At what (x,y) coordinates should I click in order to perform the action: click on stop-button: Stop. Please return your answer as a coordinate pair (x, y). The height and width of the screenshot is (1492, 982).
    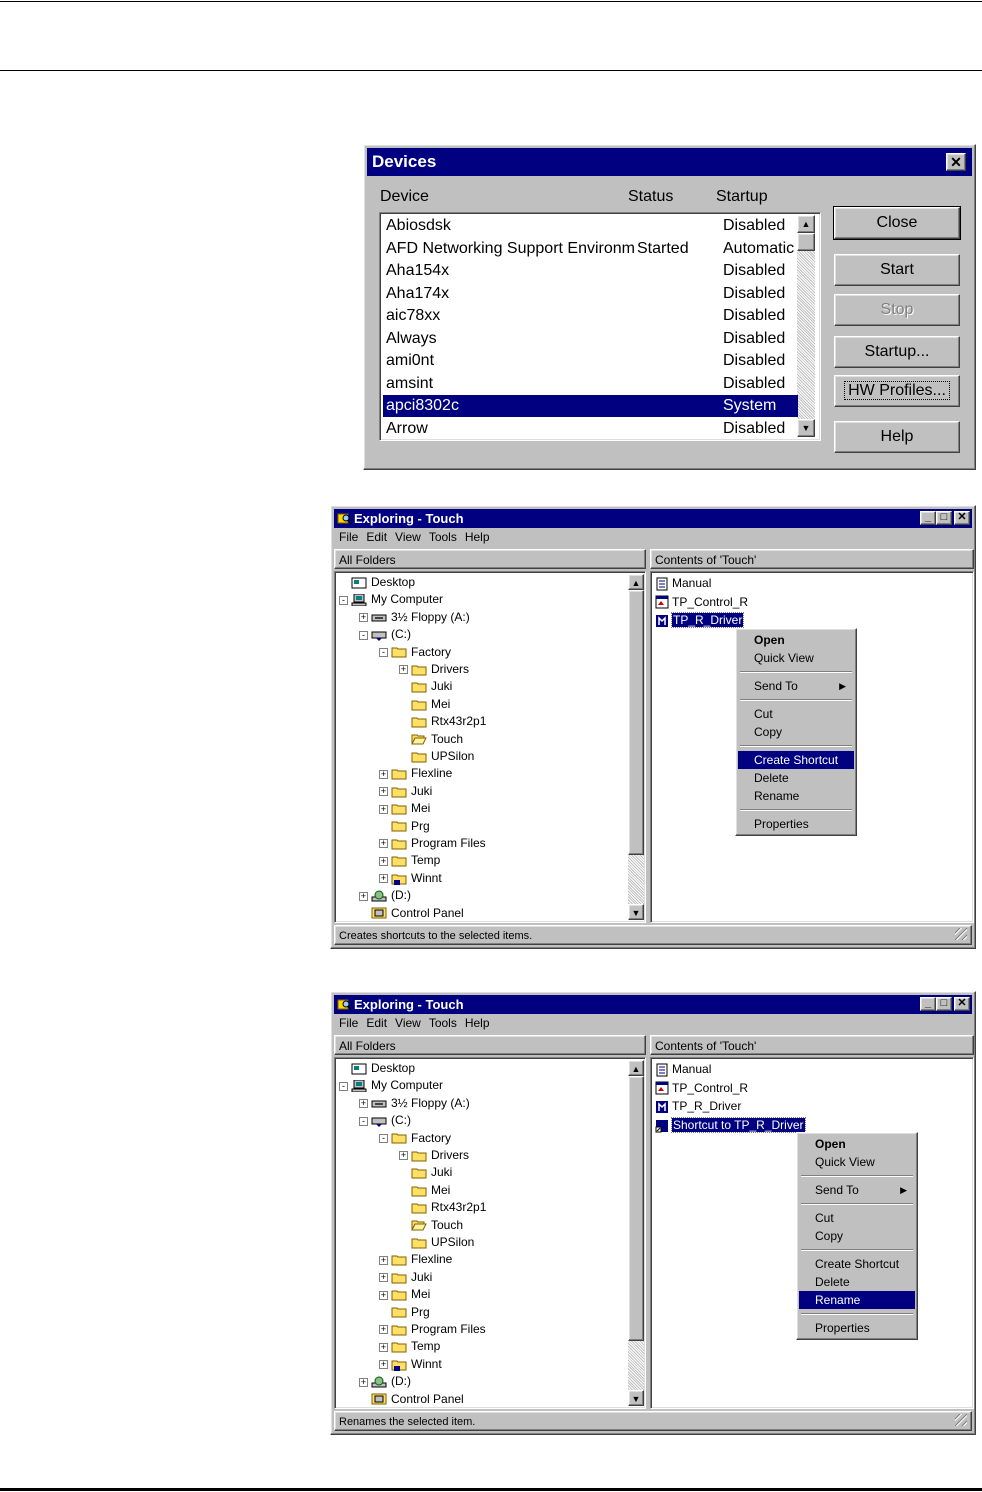
    Looking at the image, I should click on (897, 310).